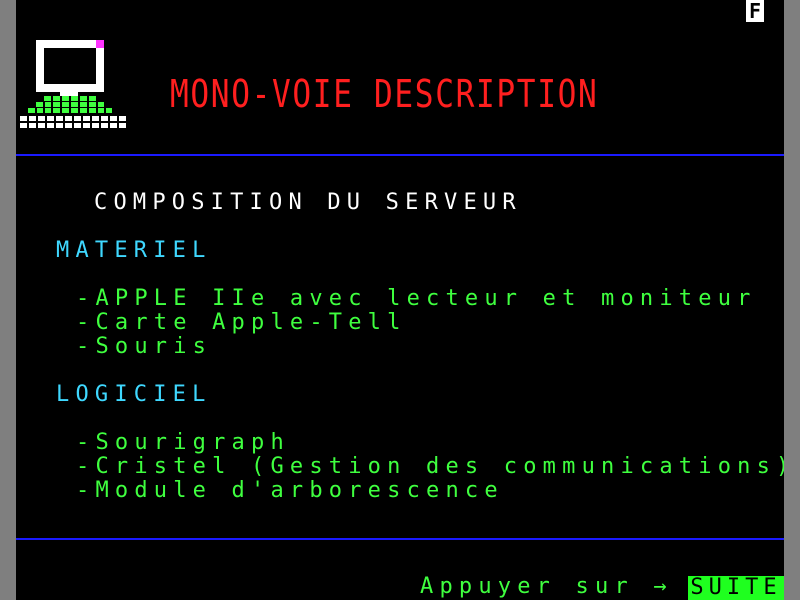 This screenshot has height=600, width=800. Describe the element at coordinates (736, 588) in the screenshot. I see `suite-button: SUITE` at that location.